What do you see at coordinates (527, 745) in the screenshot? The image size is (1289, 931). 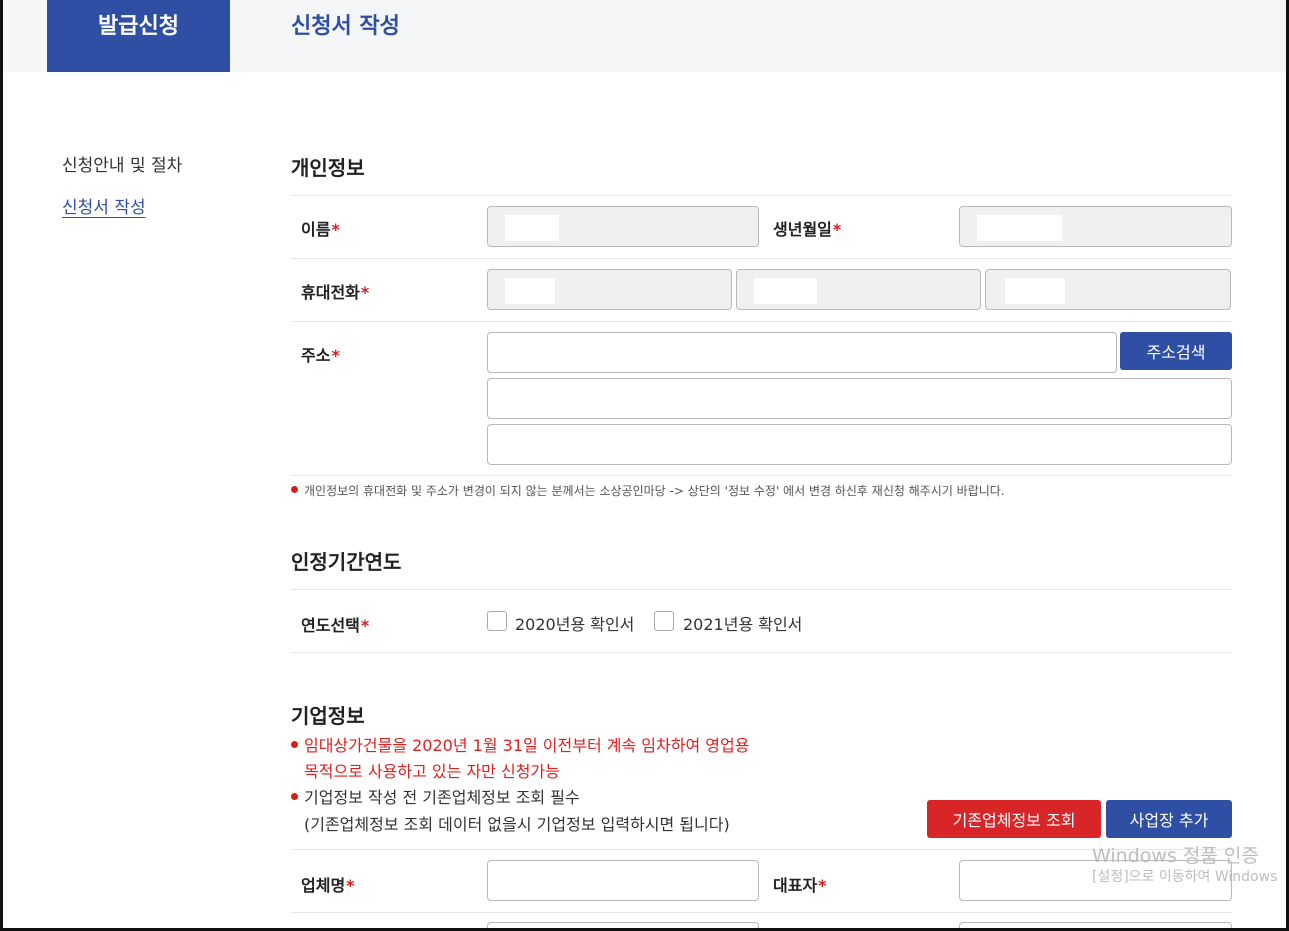 I see `company-notice-red-line1: 임대상가건물을 2020년 1월 31일 이전부터 계속 임차하여 영업용` at bounding box center [527, 745].